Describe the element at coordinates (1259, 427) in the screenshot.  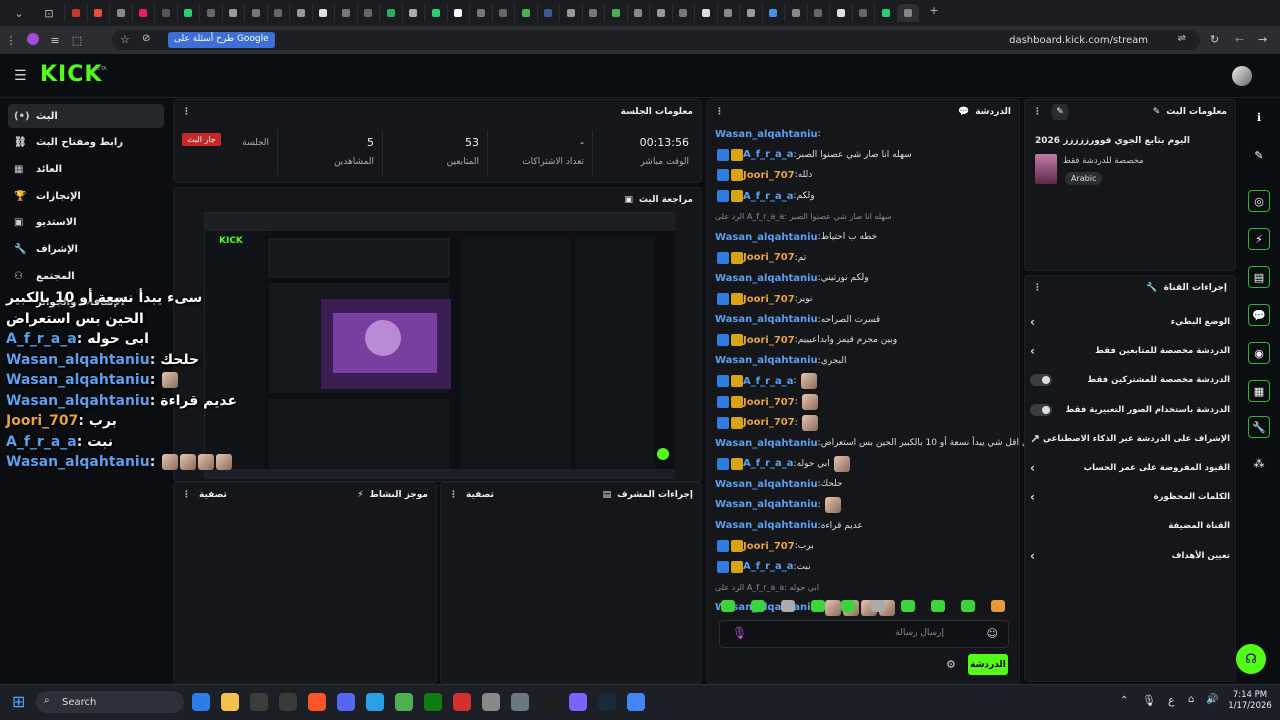
I see `wrench-icon: 🔧` at that location.